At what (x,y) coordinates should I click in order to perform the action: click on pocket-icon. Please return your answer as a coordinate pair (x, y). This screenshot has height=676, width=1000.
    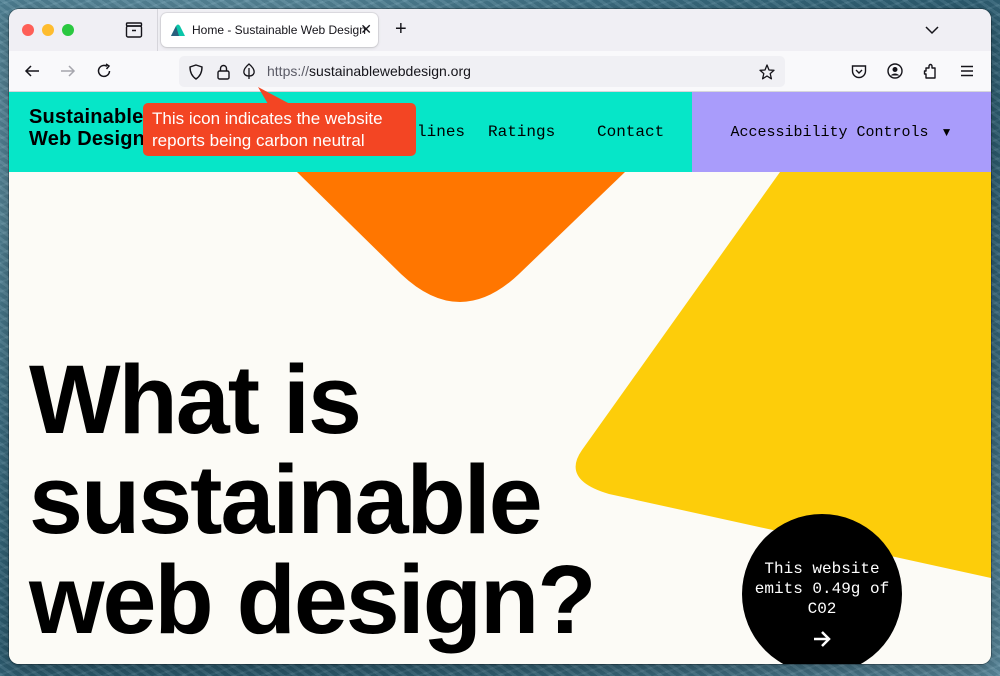
    Looking at the image, I should click on (859, 71).